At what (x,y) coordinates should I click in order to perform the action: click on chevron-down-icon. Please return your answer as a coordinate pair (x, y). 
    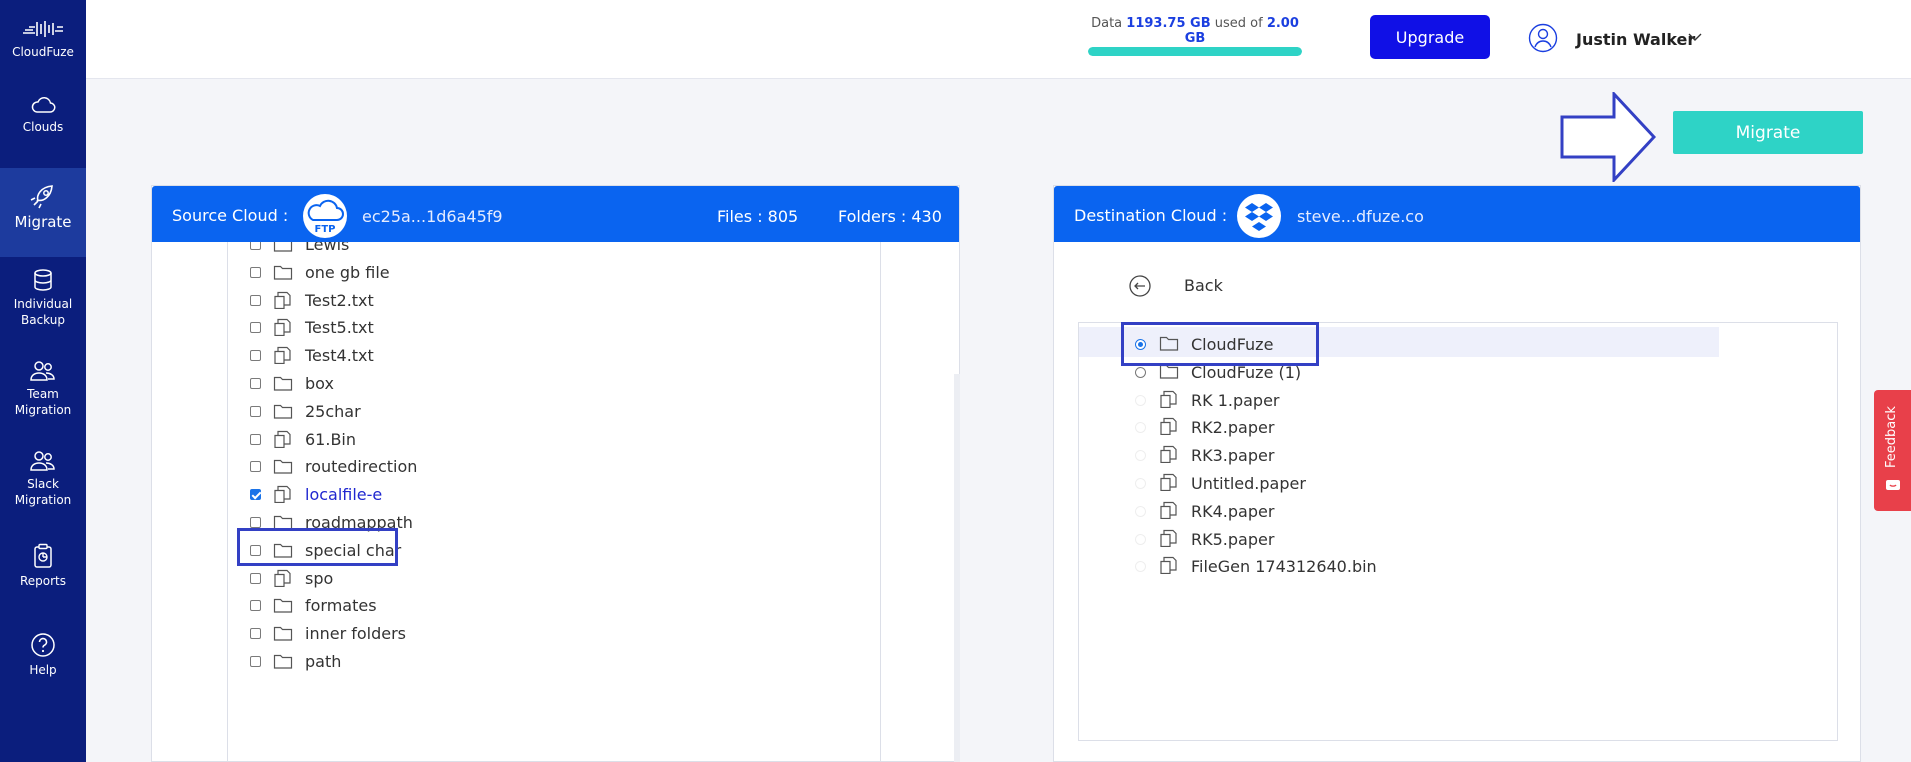
    Looking at the image, I should click on (1695, 37).